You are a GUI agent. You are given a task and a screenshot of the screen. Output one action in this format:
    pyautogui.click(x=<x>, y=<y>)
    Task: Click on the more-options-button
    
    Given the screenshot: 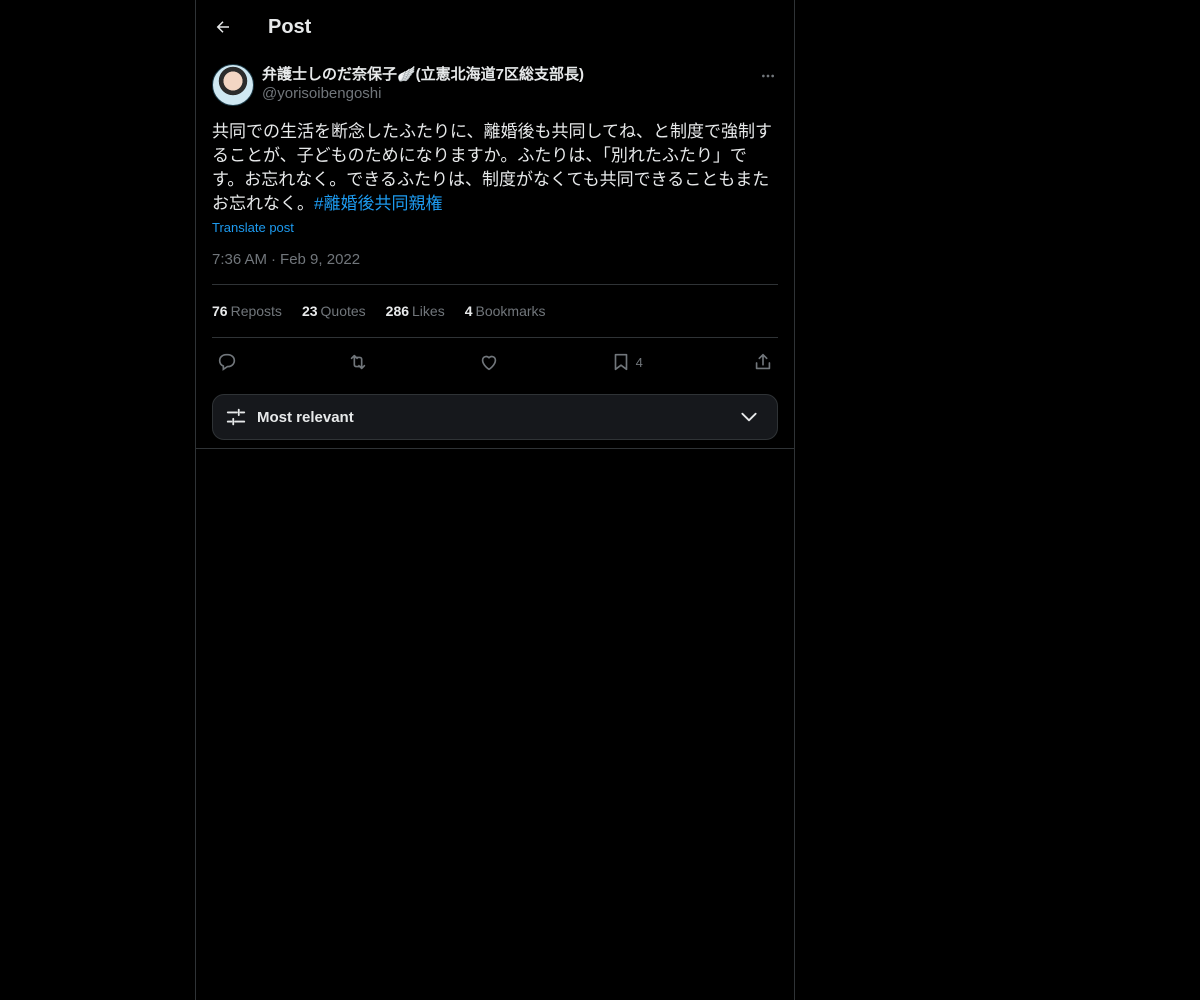 What is the action you would take?
    pyautogui.click(x=768, y=76)
    